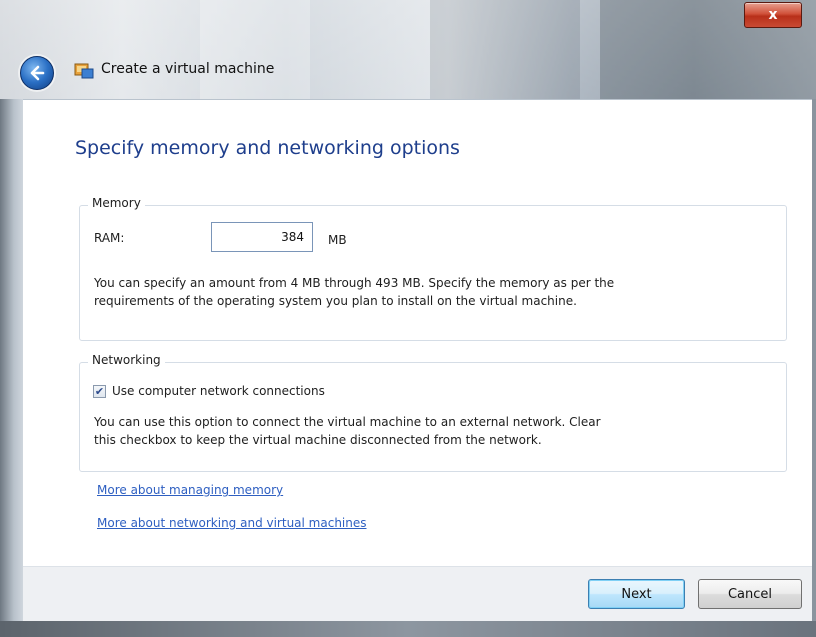 The image size is (816, 637). I want to click on close-icon: x, so click(773, 15).